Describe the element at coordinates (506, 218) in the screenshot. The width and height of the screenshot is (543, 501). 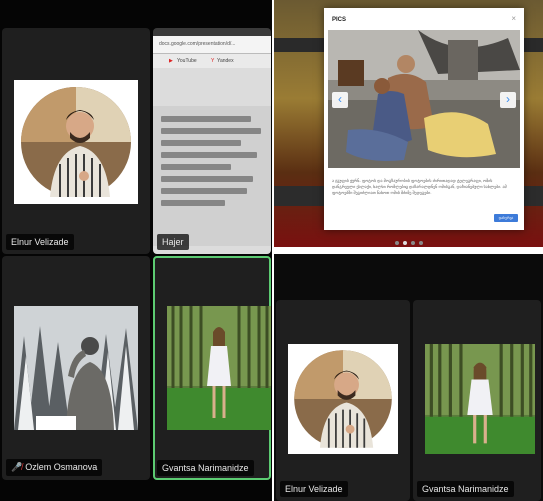
I see `modal-close-action-button: დახურვა` at that location.